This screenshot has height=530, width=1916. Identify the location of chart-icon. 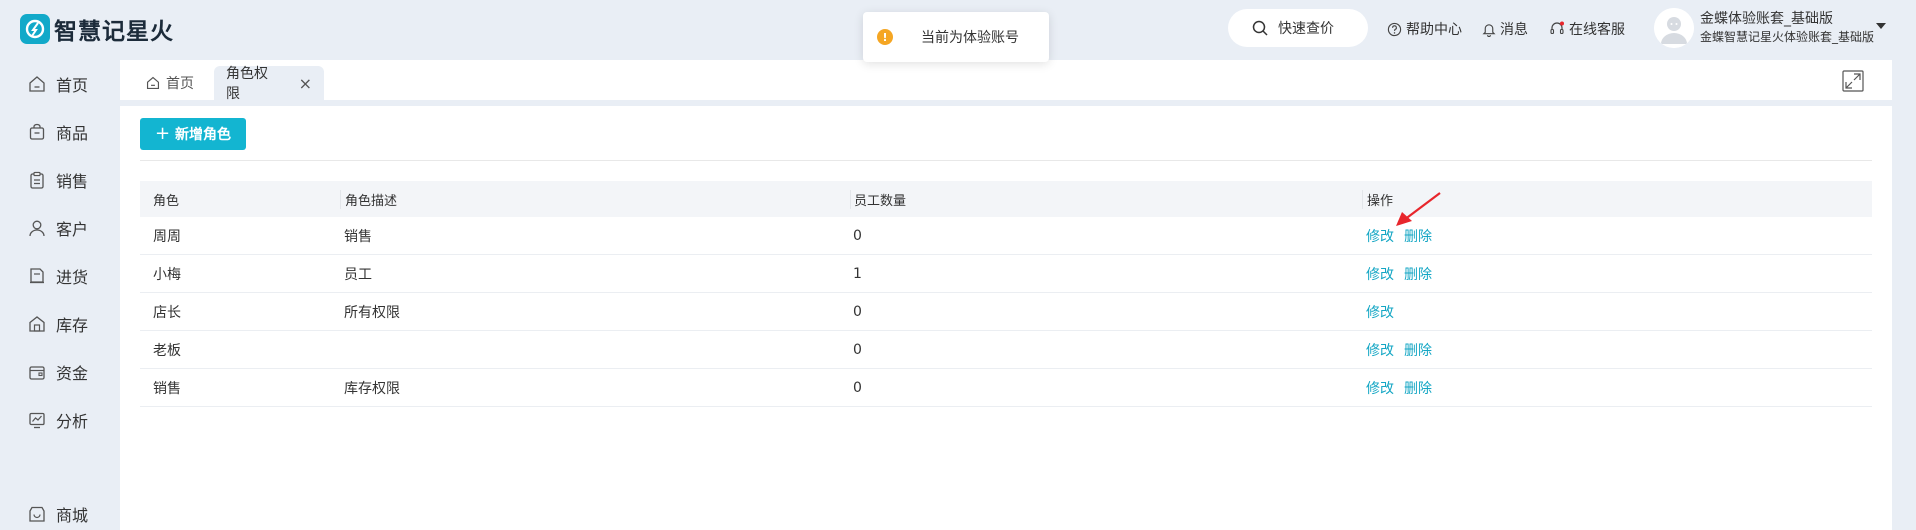
(37, 420).